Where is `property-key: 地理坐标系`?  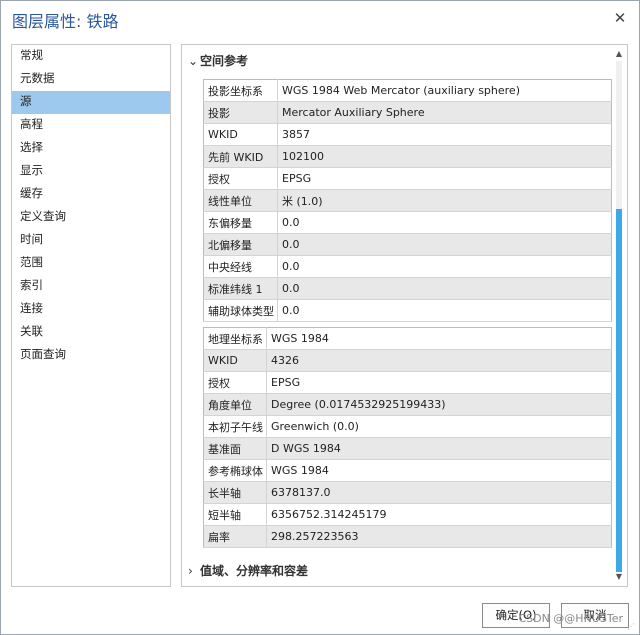 property-key: 地理坐标系 is located at coordinates (235, 338).